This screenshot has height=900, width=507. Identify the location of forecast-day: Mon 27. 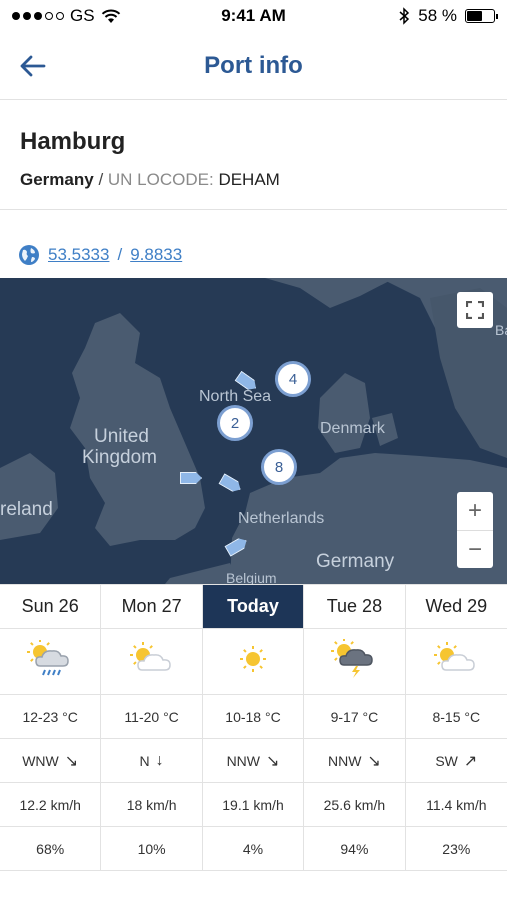
(152, 607).